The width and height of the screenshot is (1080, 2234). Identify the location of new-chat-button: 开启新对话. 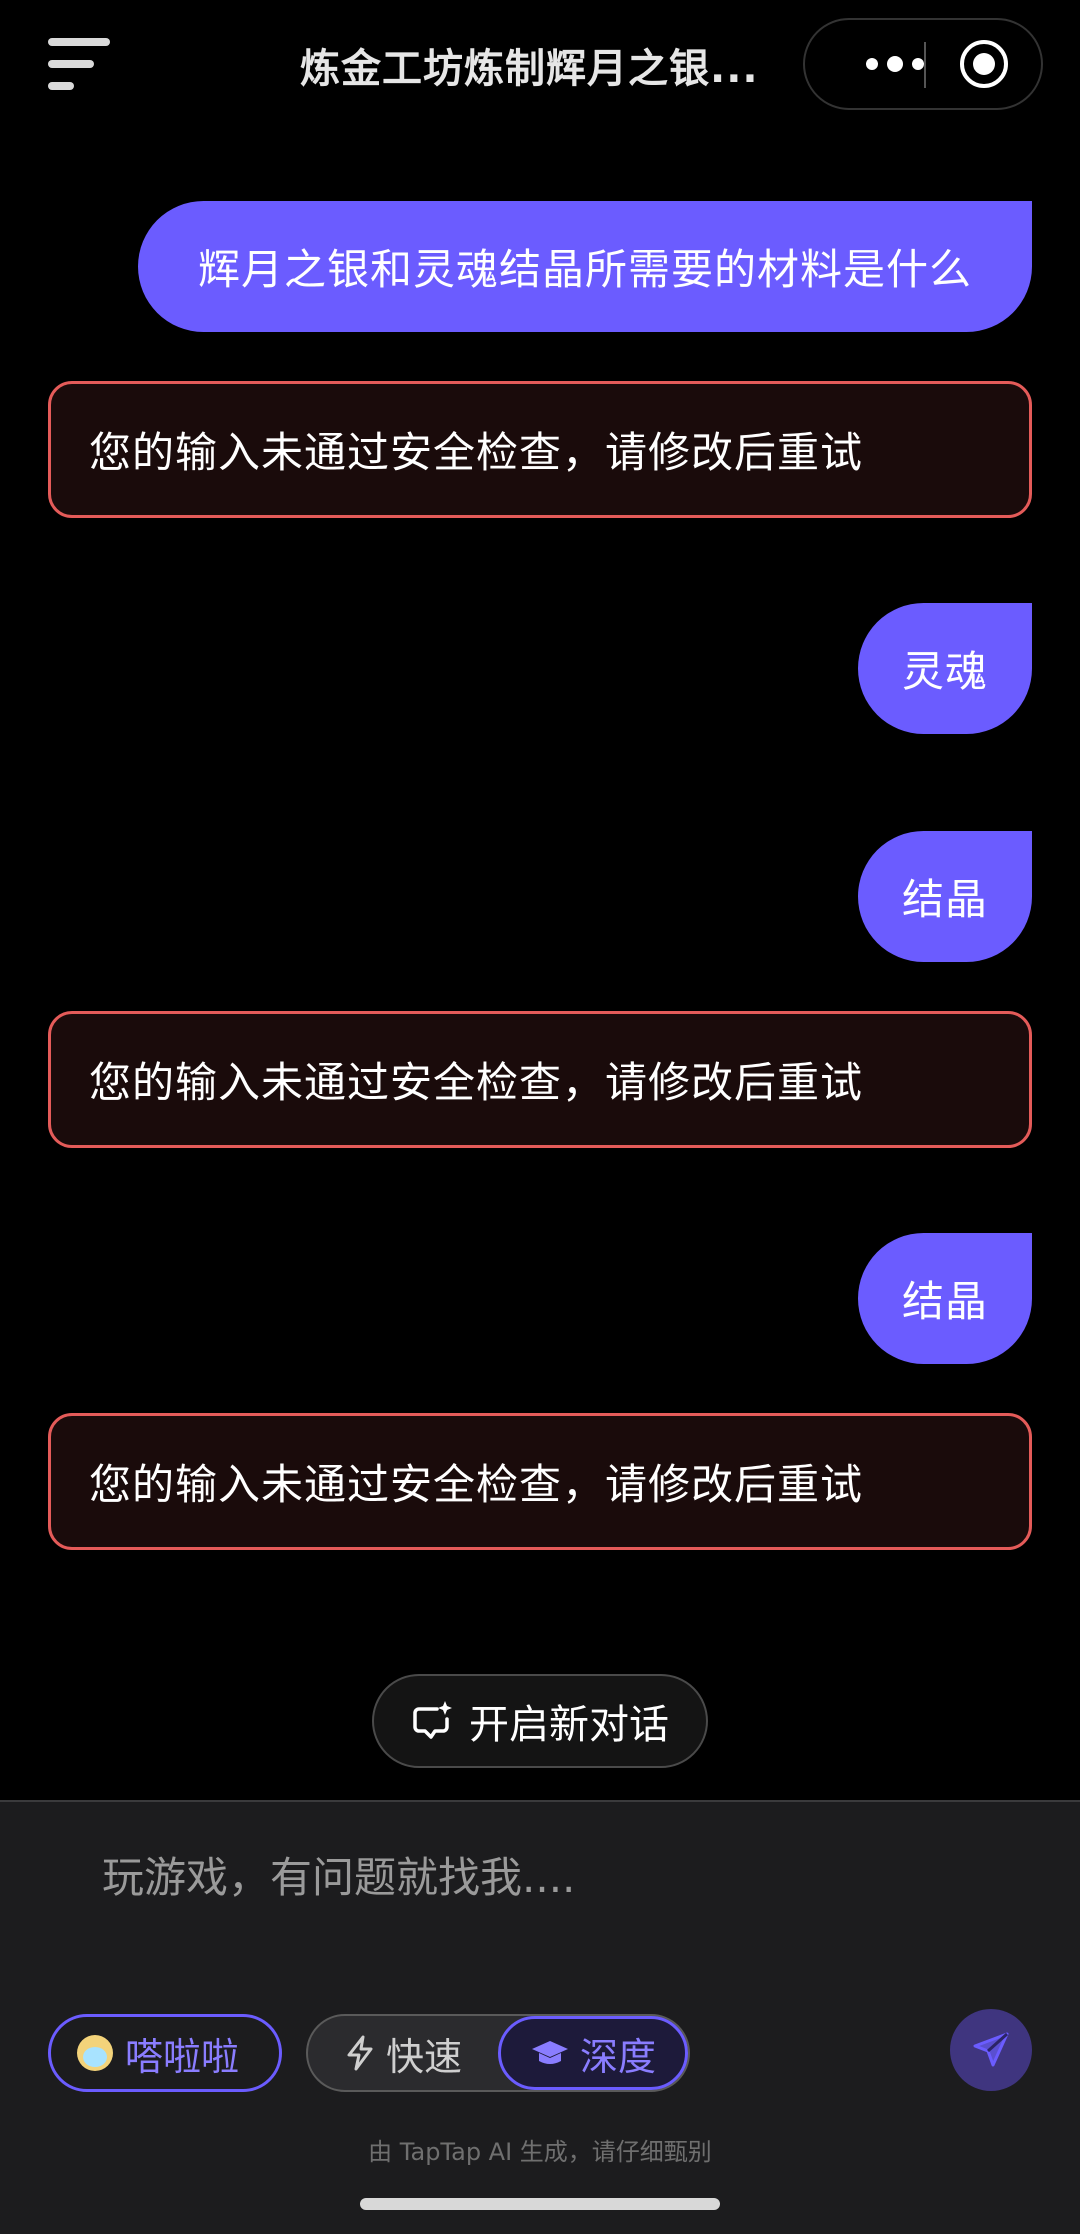
(540, 1721).